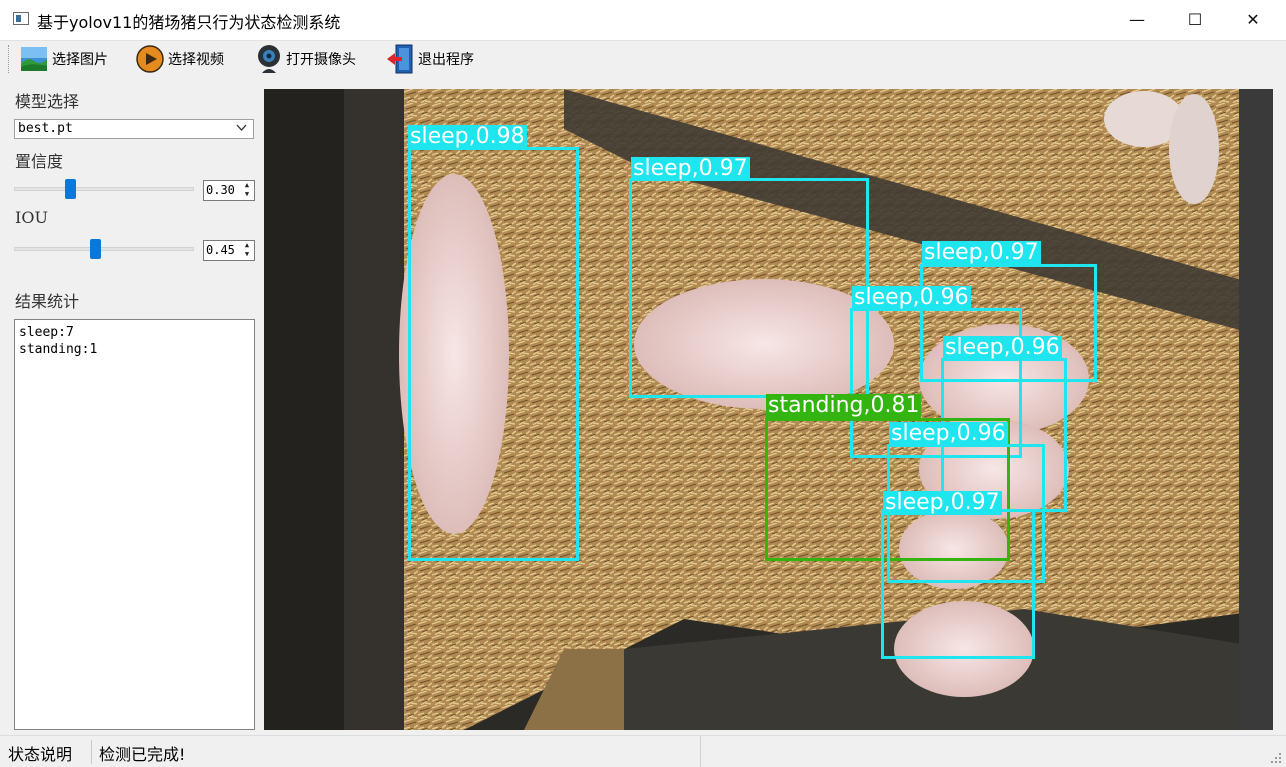  What do you see at coordinates (269, 59) in the screenshot?
I see `webcam-icon` at bounding box center [269, 59].